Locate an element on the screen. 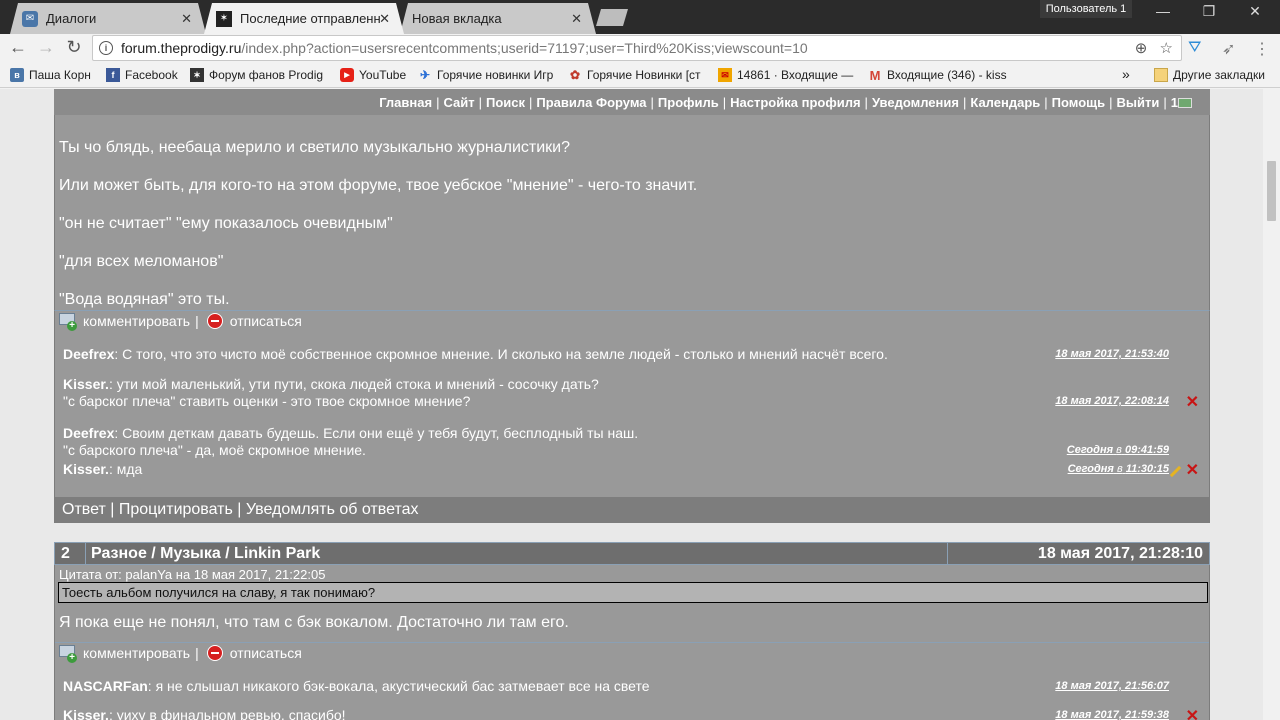 The height and width of the screenshot is (720, 1280). tab-recent-comments: ✶ Последние отправленн ✕ is located at coordinates (304, 18).